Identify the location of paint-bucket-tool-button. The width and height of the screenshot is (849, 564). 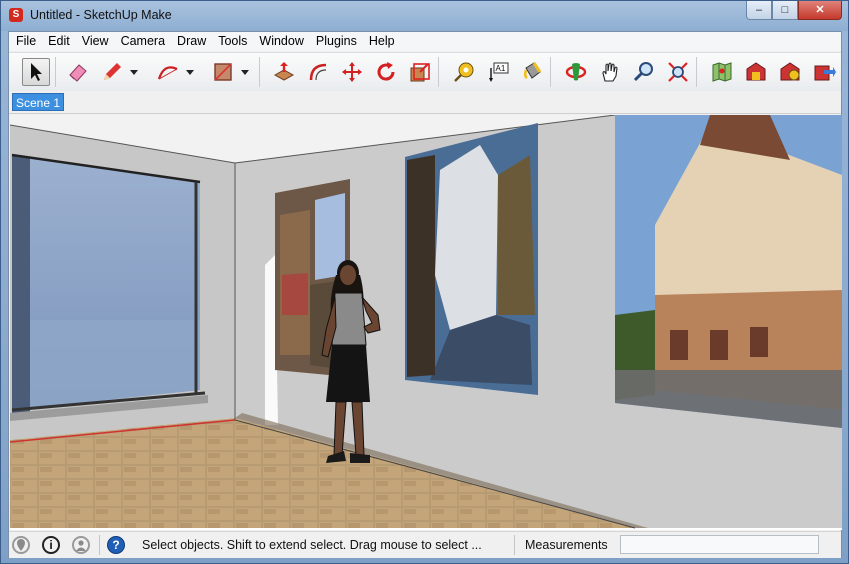
(532, 72).